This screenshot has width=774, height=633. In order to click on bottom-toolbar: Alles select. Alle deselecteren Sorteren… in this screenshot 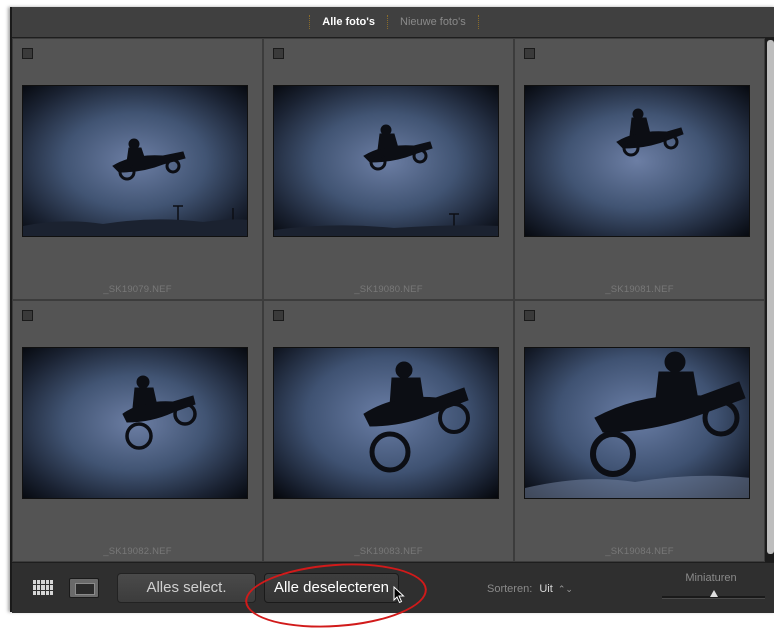, I will do `click(393, 595)`.